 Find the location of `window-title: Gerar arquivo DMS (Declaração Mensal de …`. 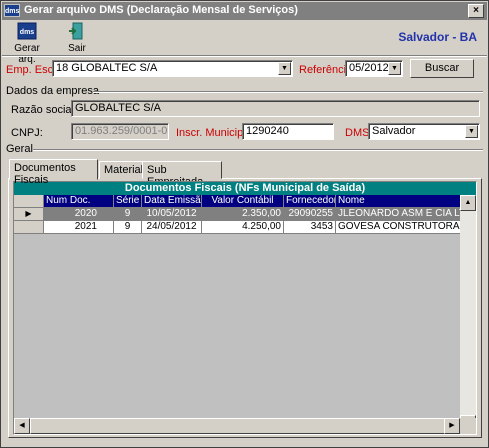

window-title: Gerar arquivo DMS (Declaração Mensal de … is located at coordinates (161, 10).